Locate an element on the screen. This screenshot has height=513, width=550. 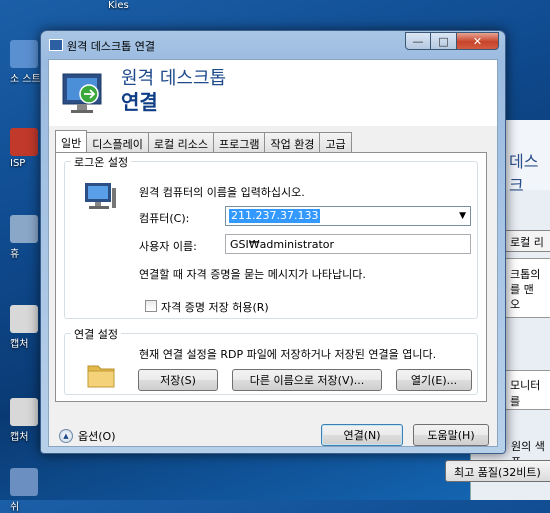
background-pane: 크톱의 를 맨 오 is located at coordinates (527, 288).